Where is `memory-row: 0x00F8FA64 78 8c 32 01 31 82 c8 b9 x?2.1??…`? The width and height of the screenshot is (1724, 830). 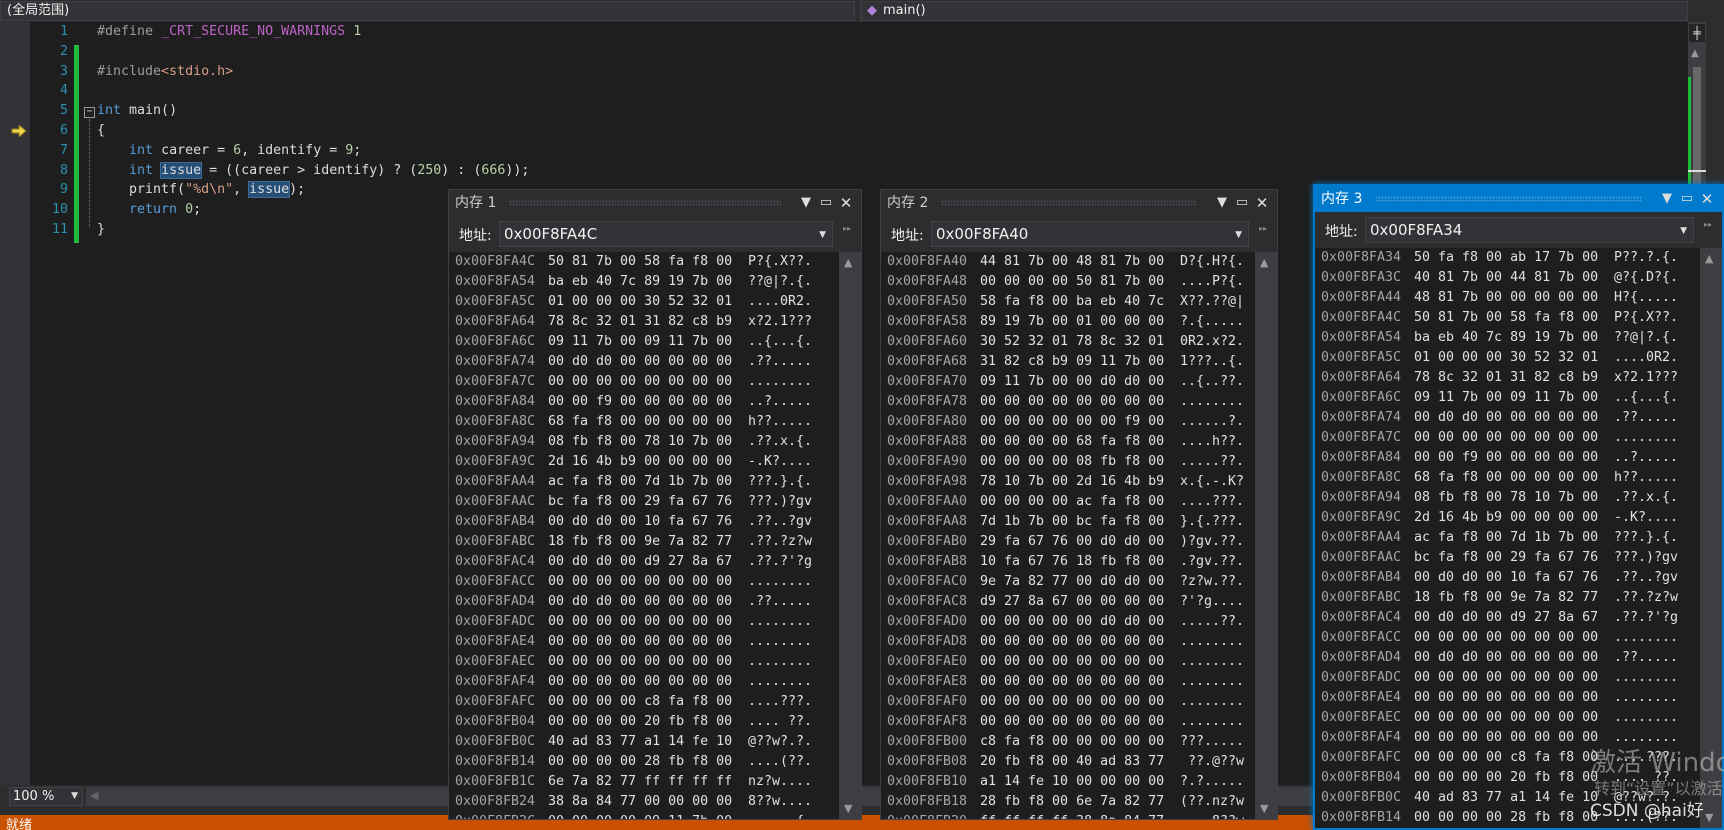
memory-row: 0x00F8FA64 78 8c 32 01 31 82 c8 b9 x?2.1??… is located at coordinates (1507, 378).